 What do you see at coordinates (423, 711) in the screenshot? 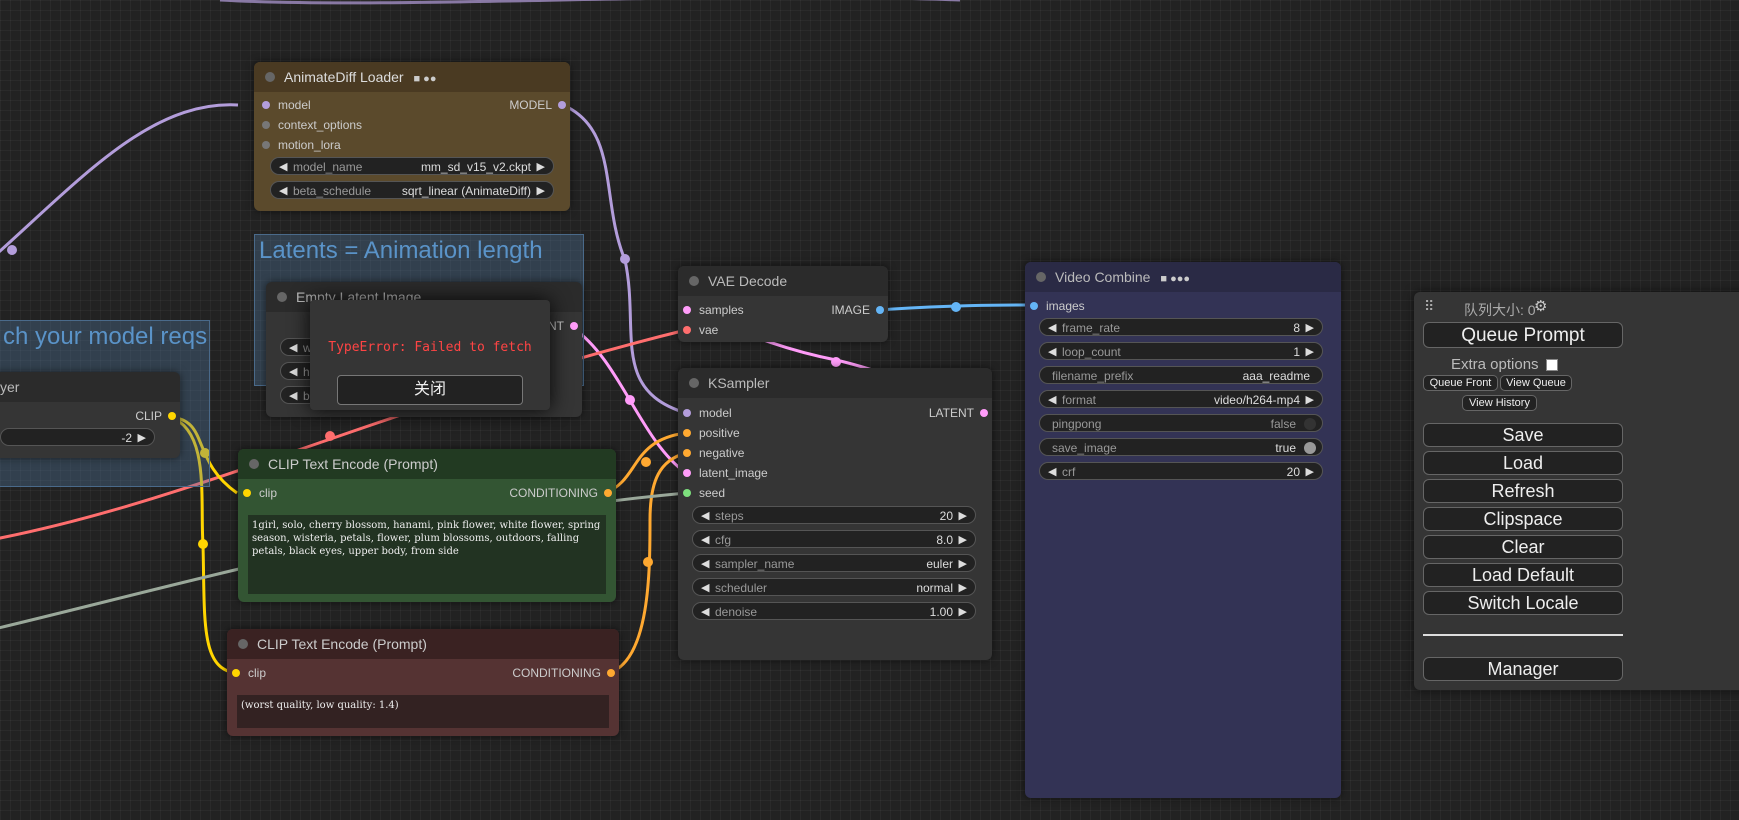
I see `prompt-text-negative: (worst quality, low quality: 1.4)` at bounding box center [423, 711].